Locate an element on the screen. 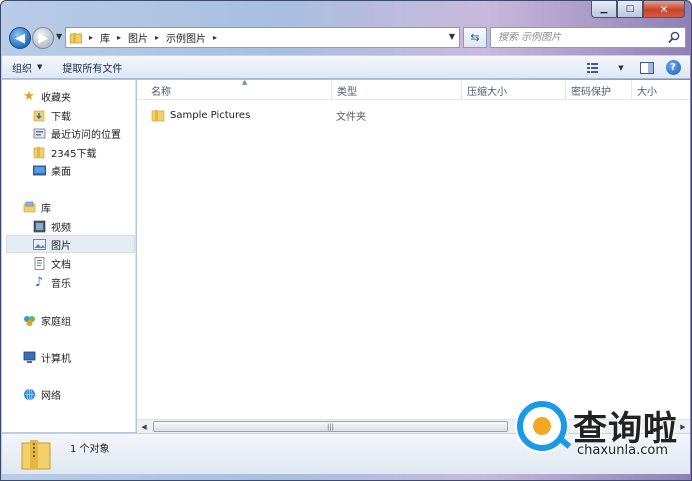 The height and width of the screenshot is (481, 692). column-header-name: 名称 ▲ is located at coordinates (239, 89).